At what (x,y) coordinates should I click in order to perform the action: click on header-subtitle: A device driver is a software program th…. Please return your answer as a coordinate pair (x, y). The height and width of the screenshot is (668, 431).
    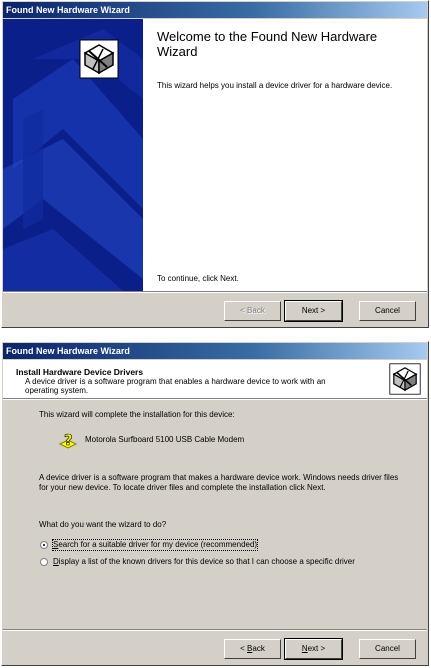
    Looking at the image, I should click on (175, 386).